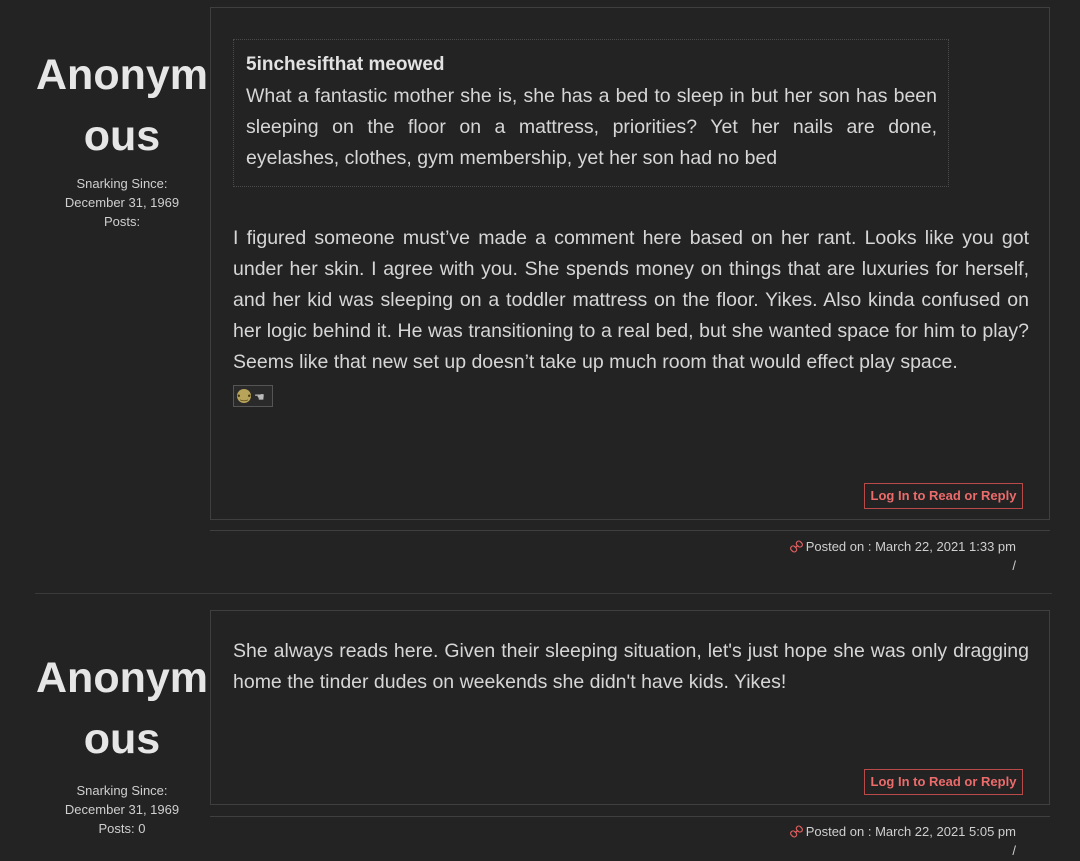 Image resolution: width=1080 pixels, height=861 pixels. I want to click on post-meta: Posted on : March 22, 2021 5:05 pm /, so click(630, 838).